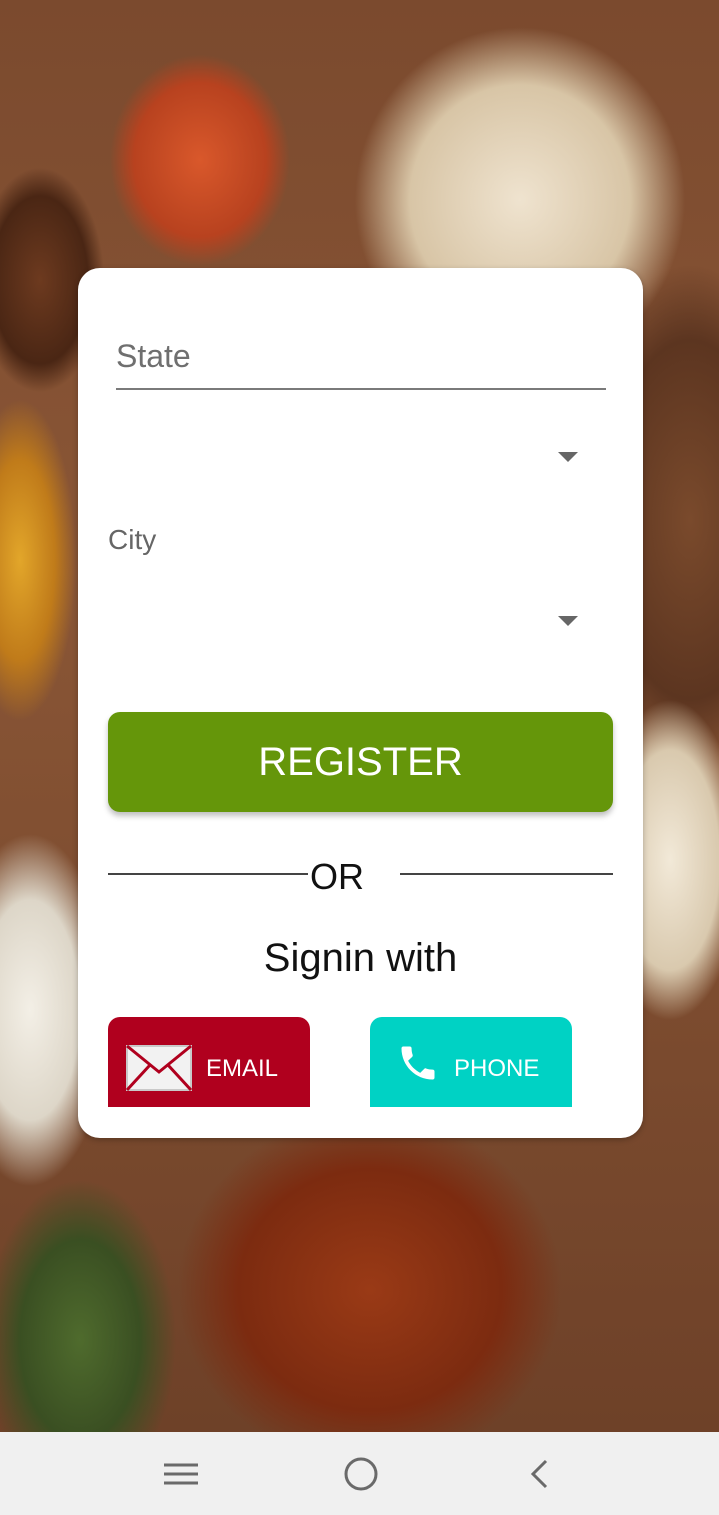  I want to click on or-label: OR, so click(337, 876).